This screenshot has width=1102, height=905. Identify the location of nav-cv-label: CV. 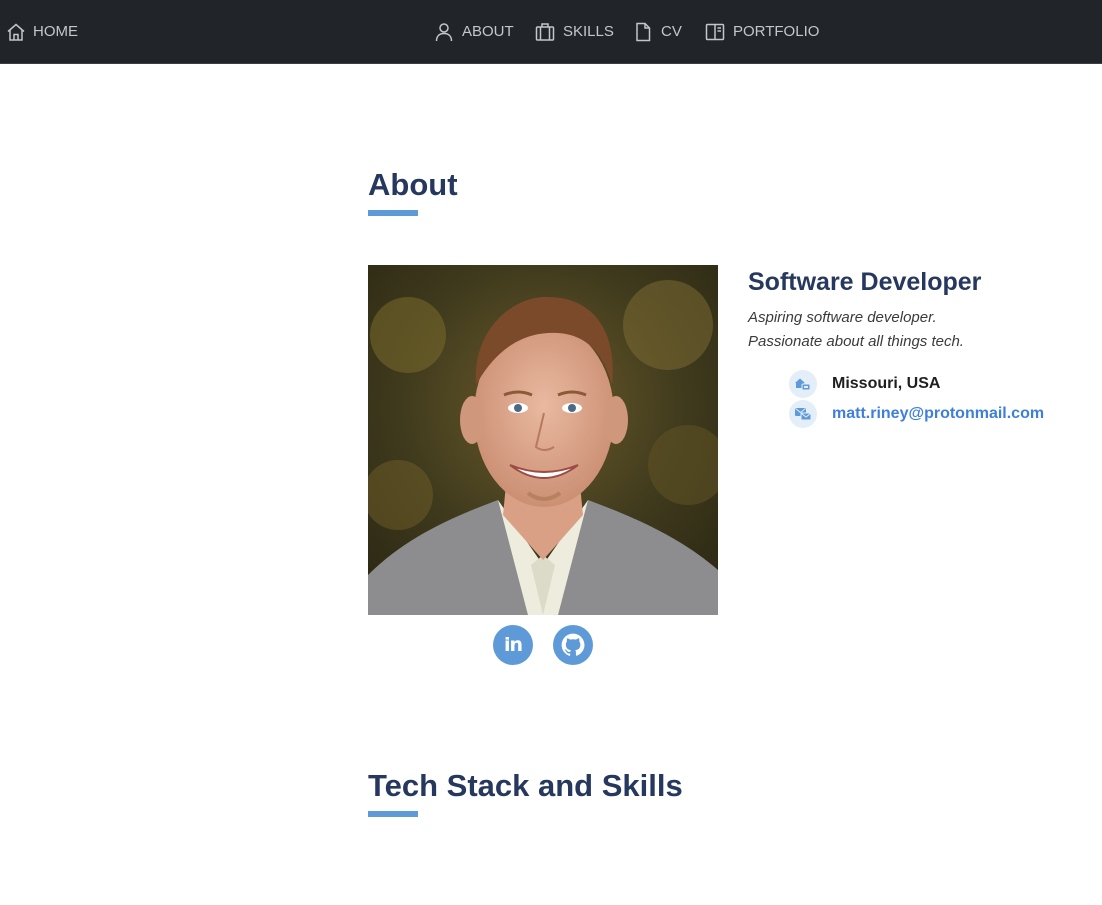
(671, 31).